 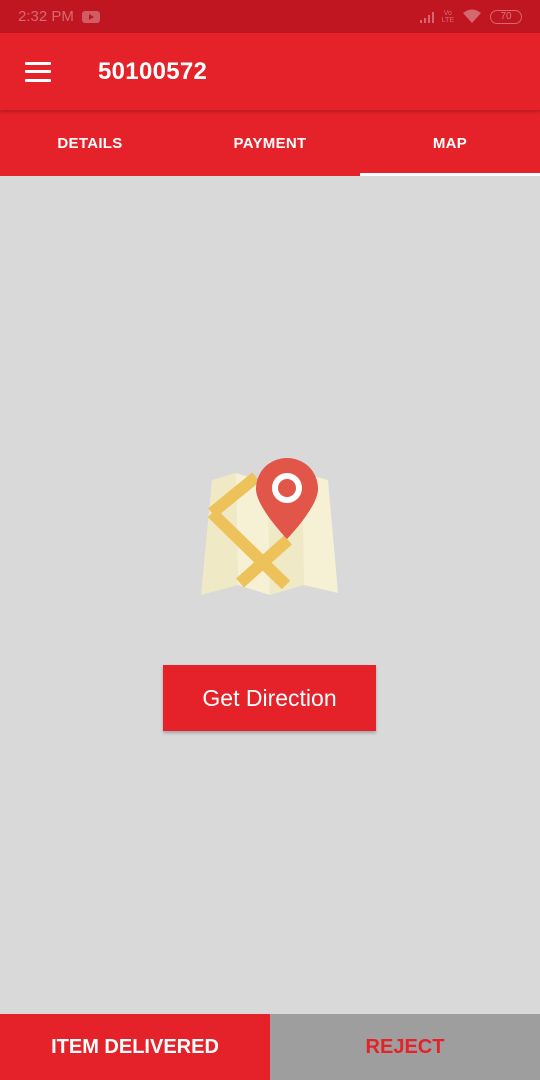 I want to click on youtube-notification-icon, so click(x=90, y=16).